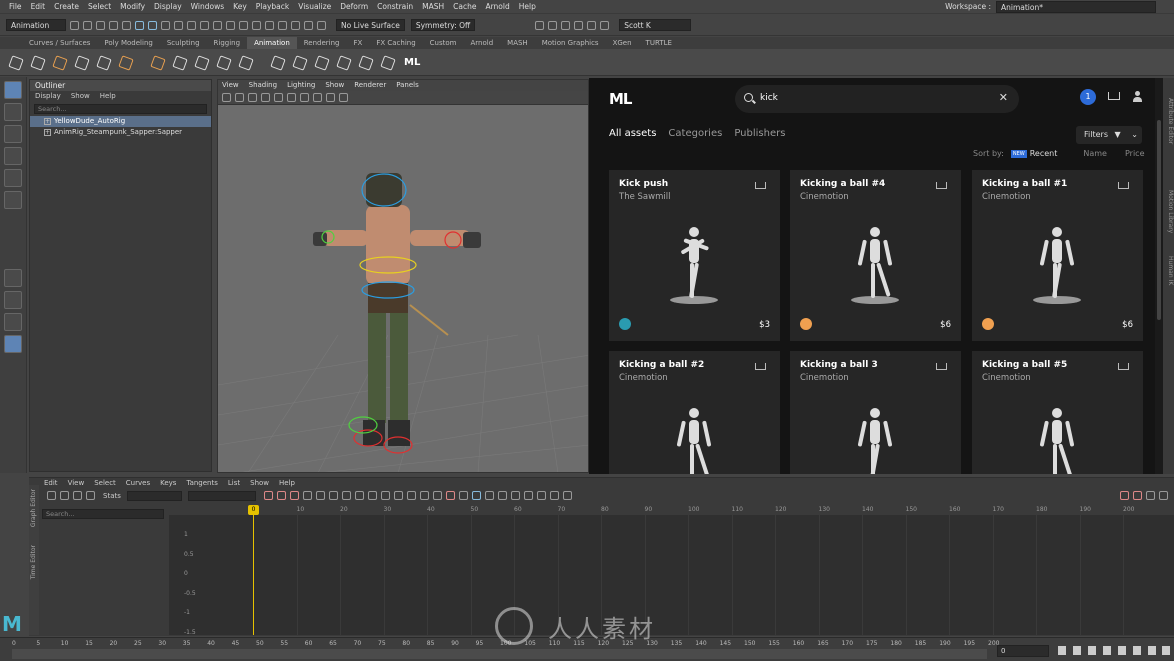  What do you see at coordinates (875, 255) in the screenshot?
I see `asset-card: Kicking a ball #4 Cinemotion $6` at bounding box center [875, 255].